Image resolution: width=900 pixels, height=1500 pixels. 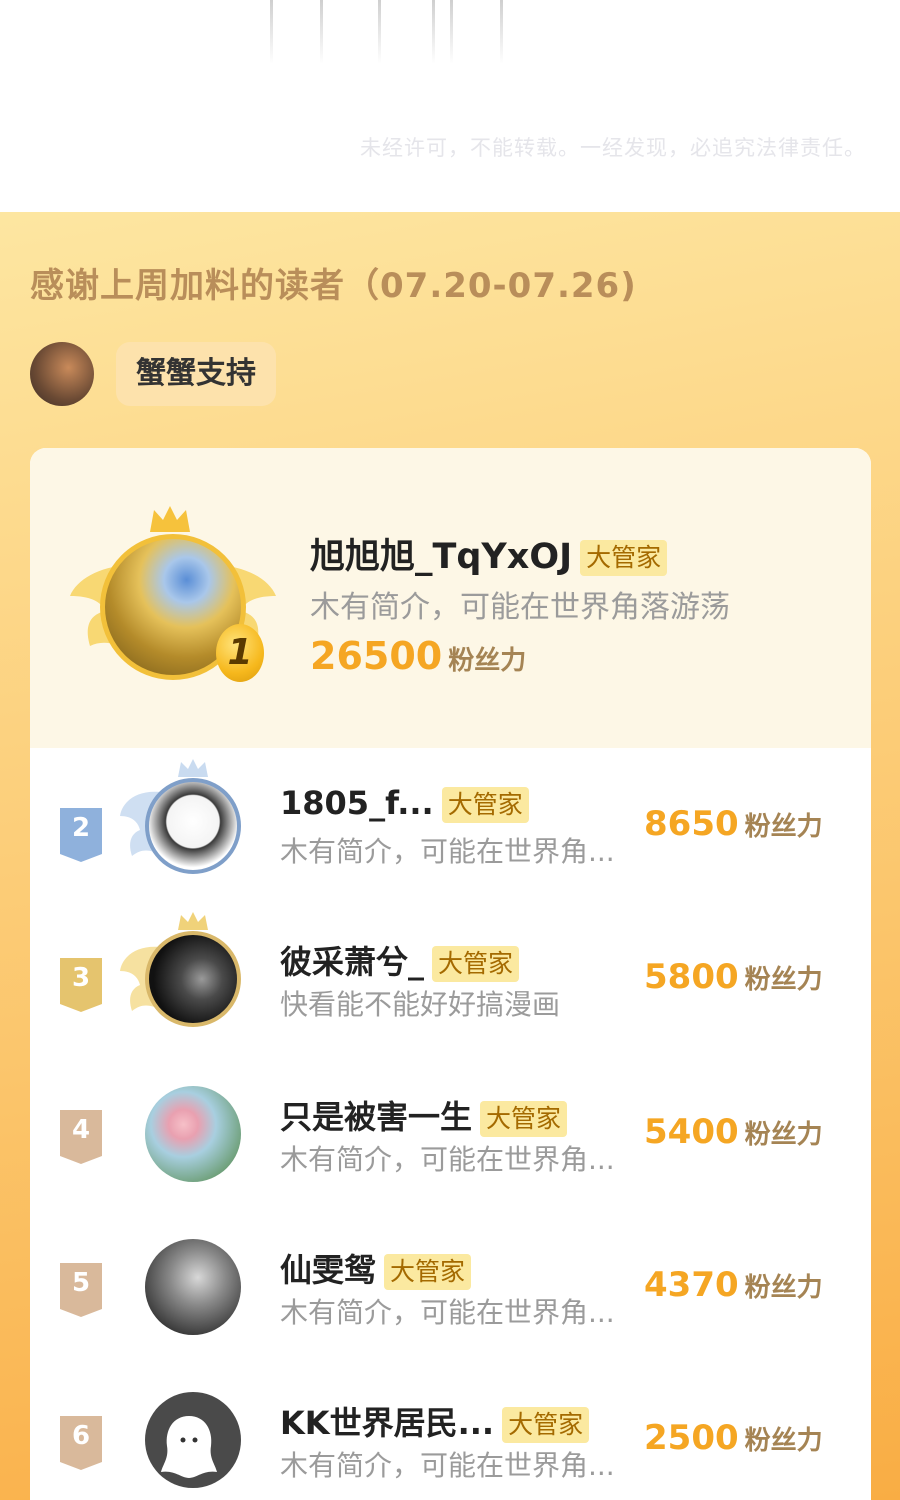 I want to click on reader-row-5: 5 仙雯鸳 大管家 木有简介，可能在世界角... 4370 粉丝力, so click(x=450, y=1286).